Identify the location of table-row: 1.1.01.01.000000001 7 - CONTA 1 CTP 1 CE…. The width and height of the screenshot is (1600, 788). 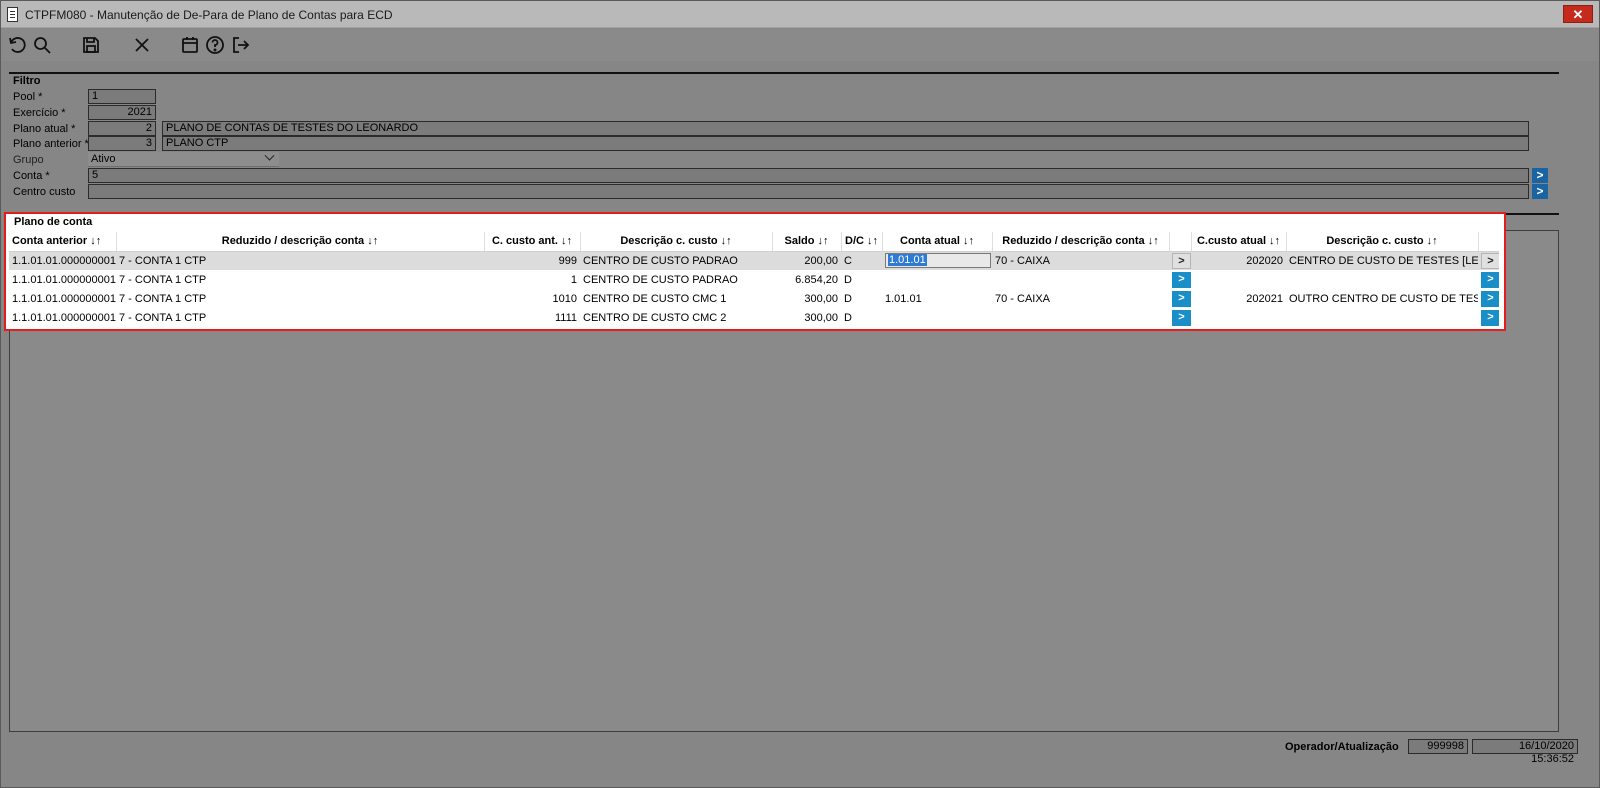
(754, 279).